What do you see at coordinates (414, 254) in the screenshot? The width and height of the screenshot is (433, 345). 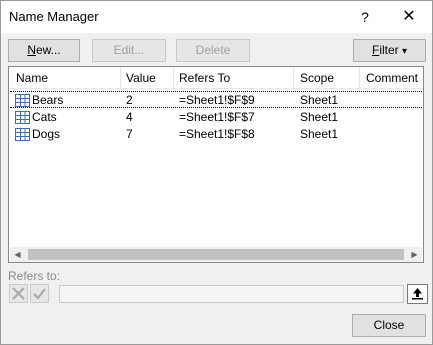 I see `scroll-right-icon: ▶` at bounding box center [414, 254].